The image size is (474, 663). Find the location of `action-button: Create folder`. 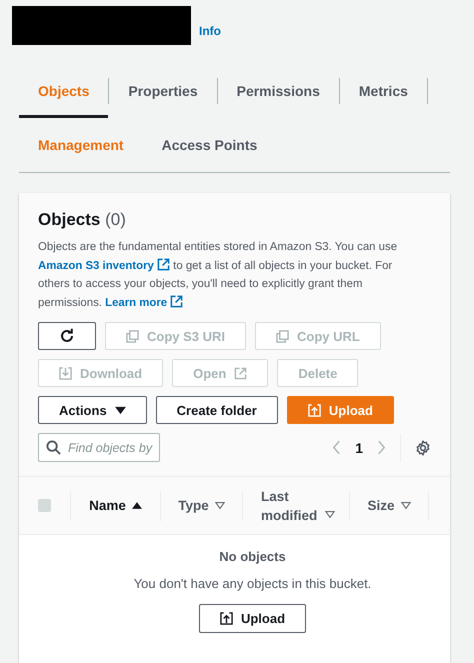

action-button: Create folder is located at coordinates (217, 410).